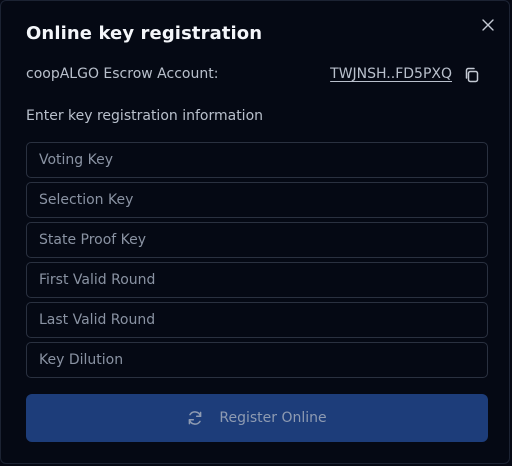  I want to click on selection-key-input, so click(257, 200).